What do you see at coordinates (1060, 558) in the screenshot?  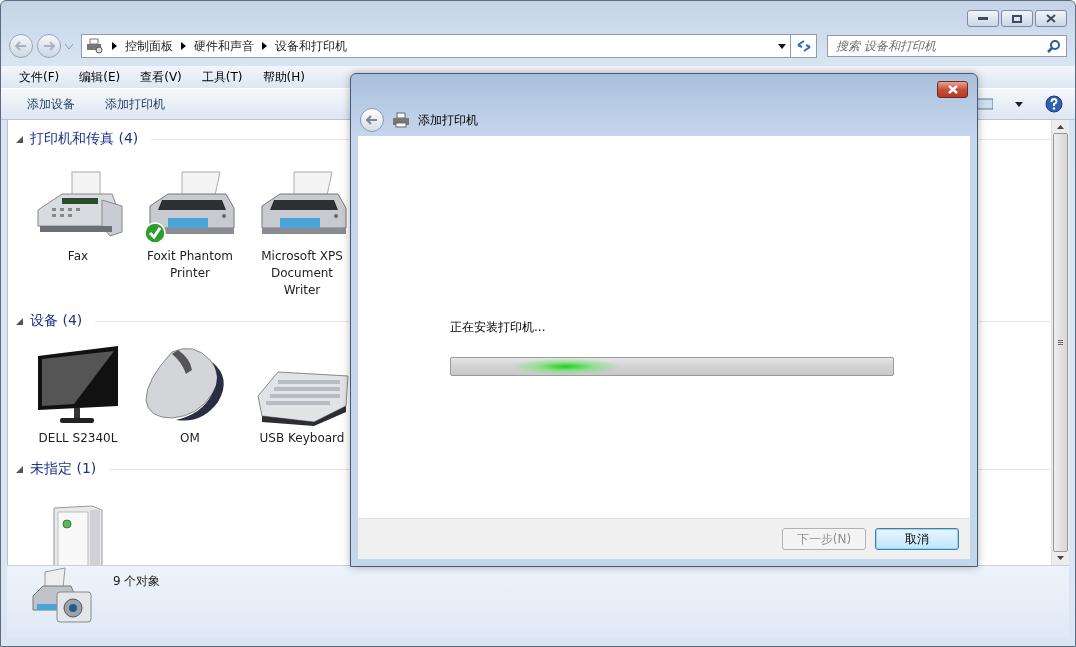 I see `scroll-down-icon` at bounding box center [1060, 558].